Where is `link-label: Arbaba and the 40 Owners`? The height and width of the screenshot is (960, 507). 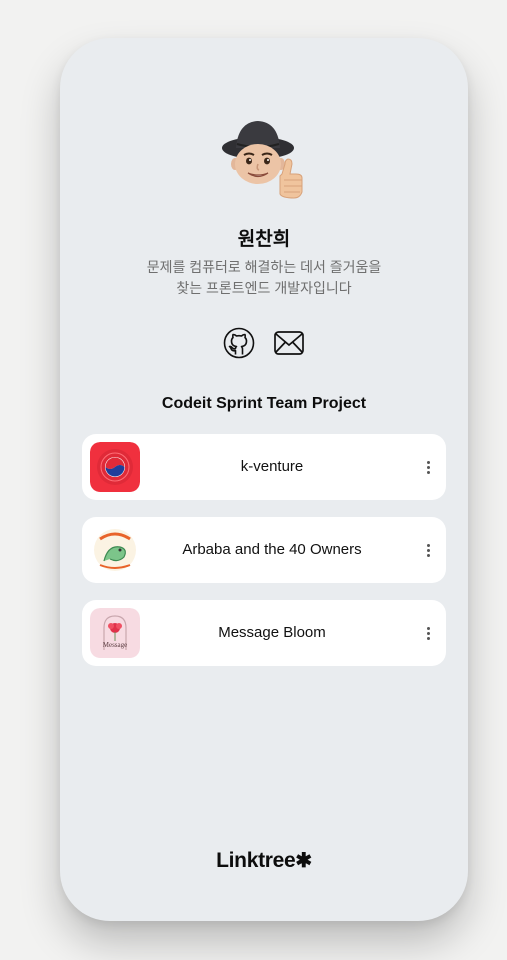
link-label: Arbaba and the 40 Owners is located at coordinates (272, 549).